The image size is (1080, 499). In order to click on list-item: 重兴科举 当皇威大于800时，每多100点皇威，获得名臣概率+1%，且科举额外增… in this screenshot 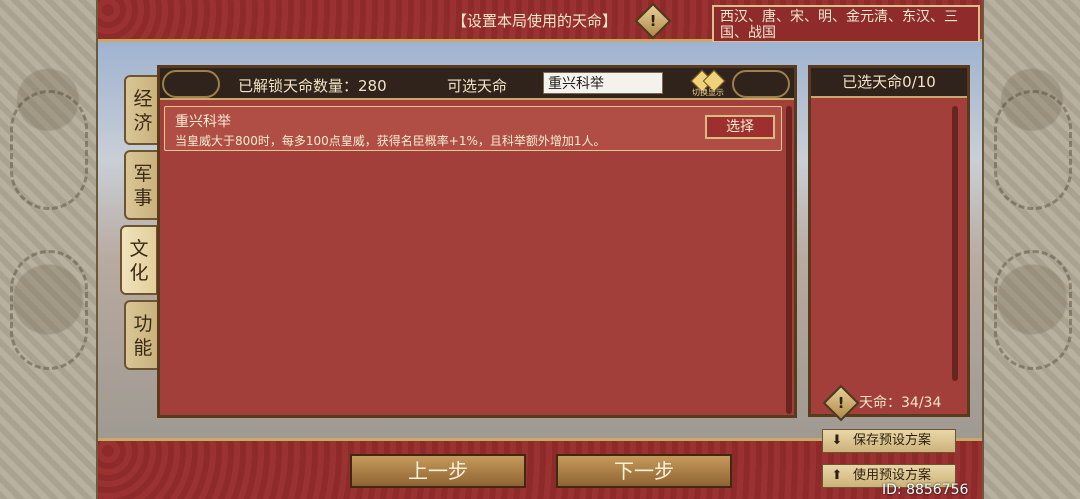, I will do `click(473, 128)`.